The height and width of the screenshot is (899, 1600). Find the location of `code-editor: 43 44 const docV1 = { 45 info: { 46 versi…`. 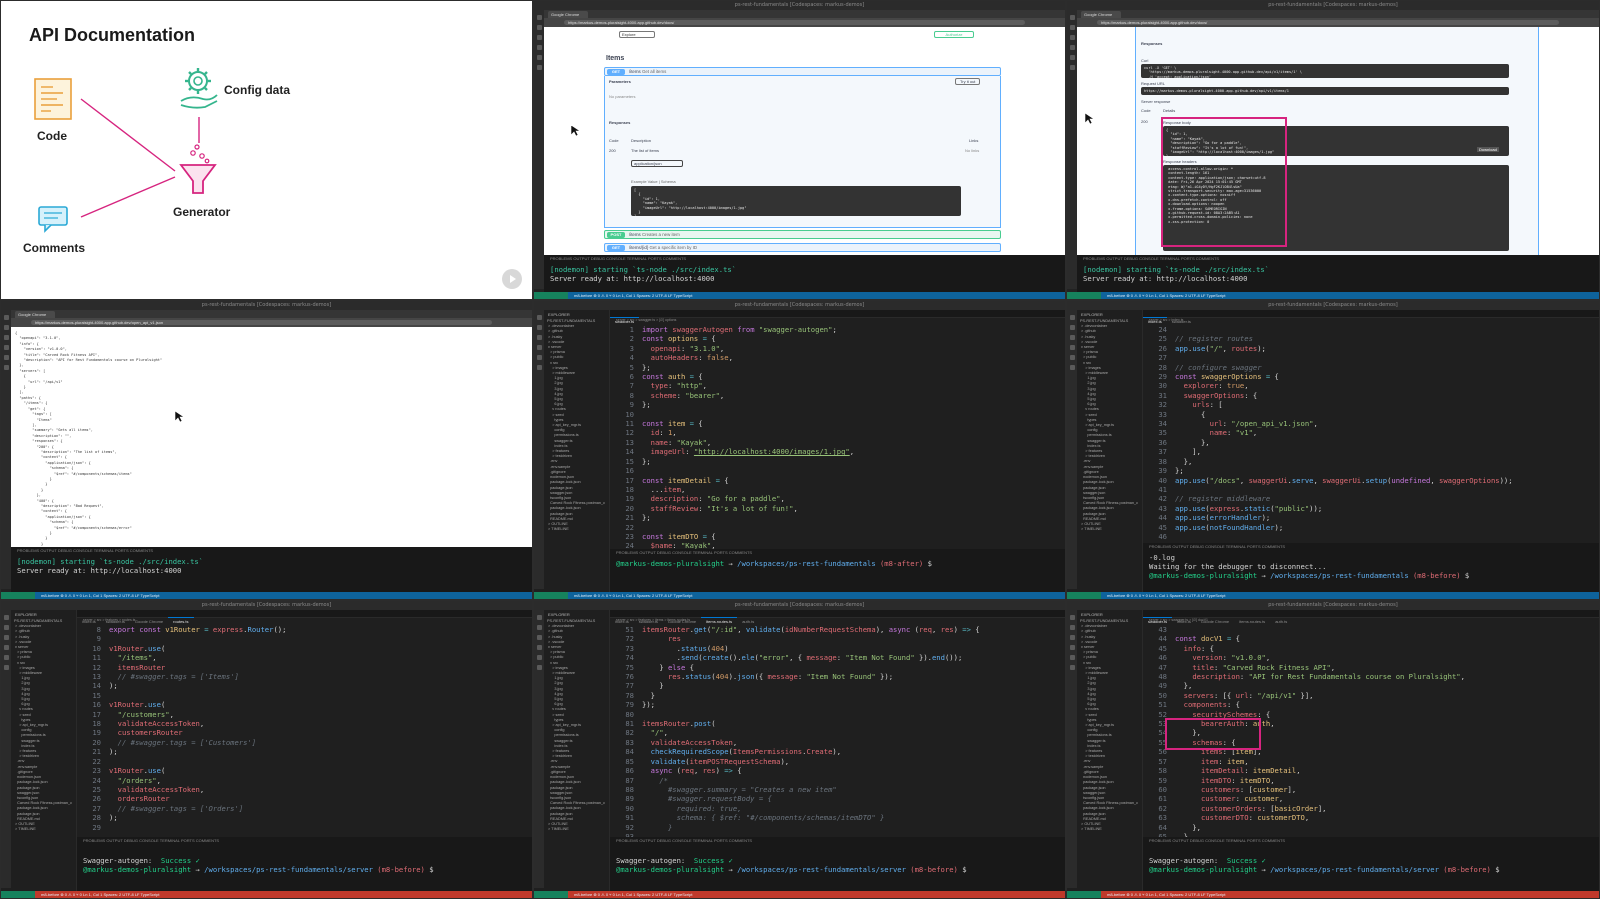

code-editor: 43 44 const docV1 = { 45 info: { 46 versi… is located at coordinates (1368, 730).